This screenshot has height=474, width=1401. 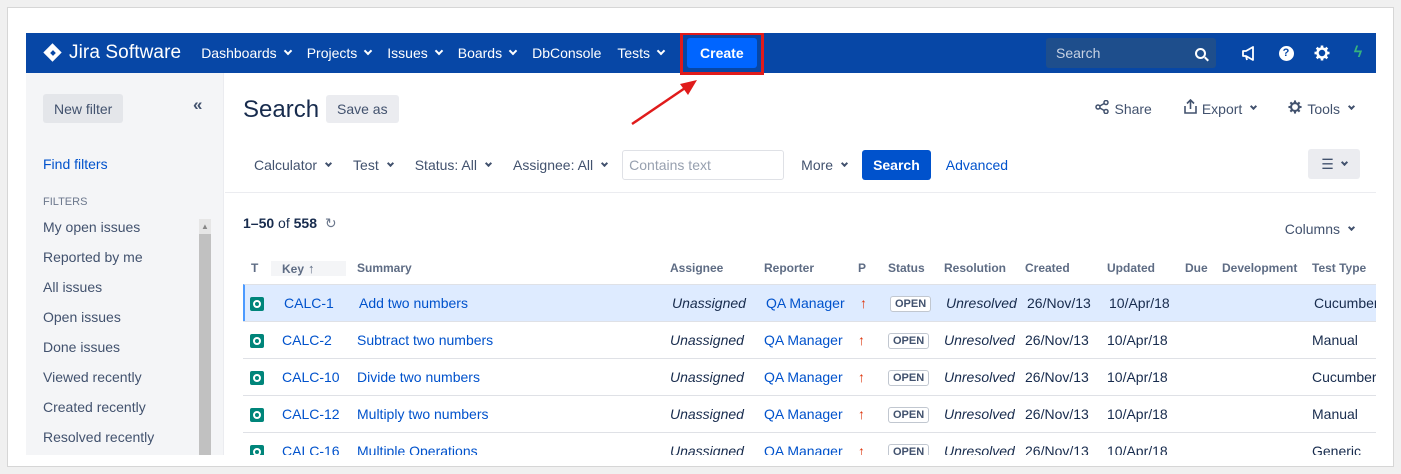 I want to click on create-button: Create, so click(x=722, y=53).